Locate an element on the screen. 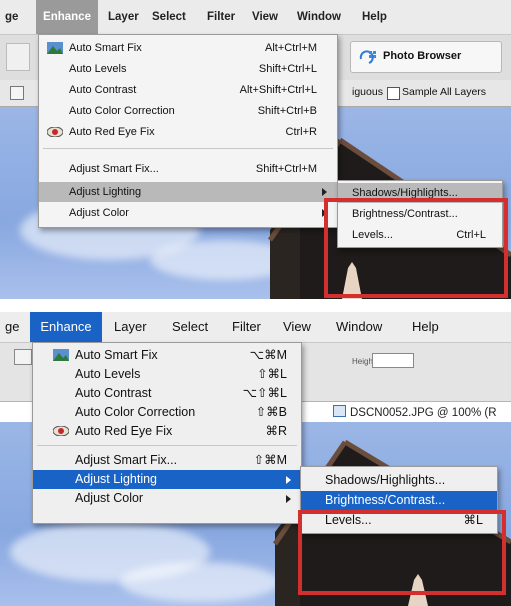  shortcut-label: ⌥⇧⌘L is located at coordinates (264, 393).